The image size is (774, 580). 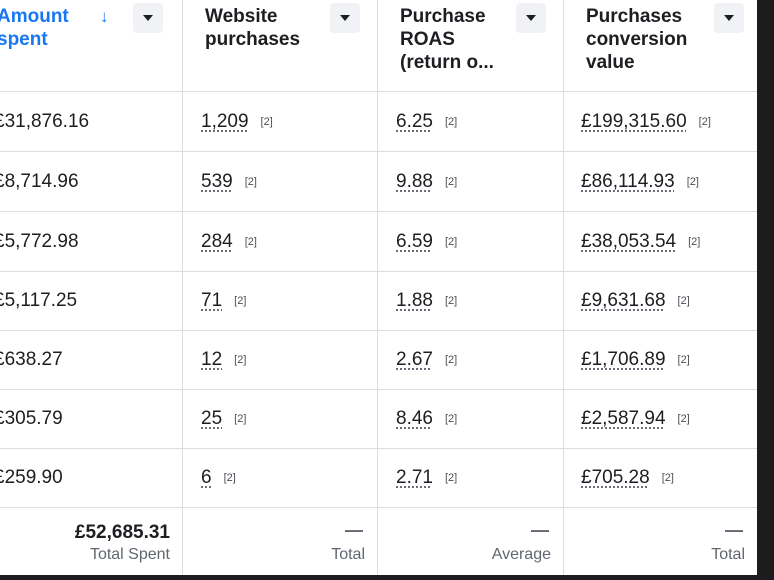 I want to click on purchases-value: 284, so click(x=217, y=242).